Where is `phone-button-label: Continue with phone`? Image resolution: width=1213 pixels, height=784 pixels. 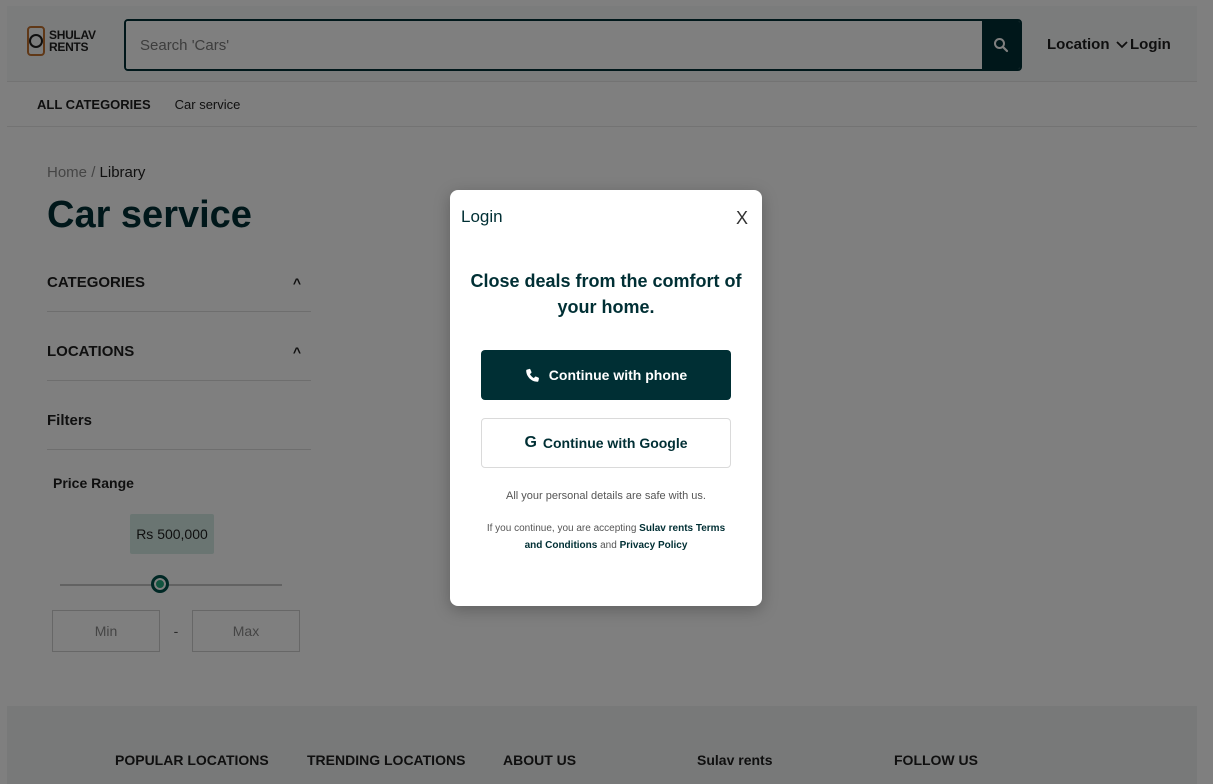 phone-button-label: Continue with phone is located at coordinates (618, 375).